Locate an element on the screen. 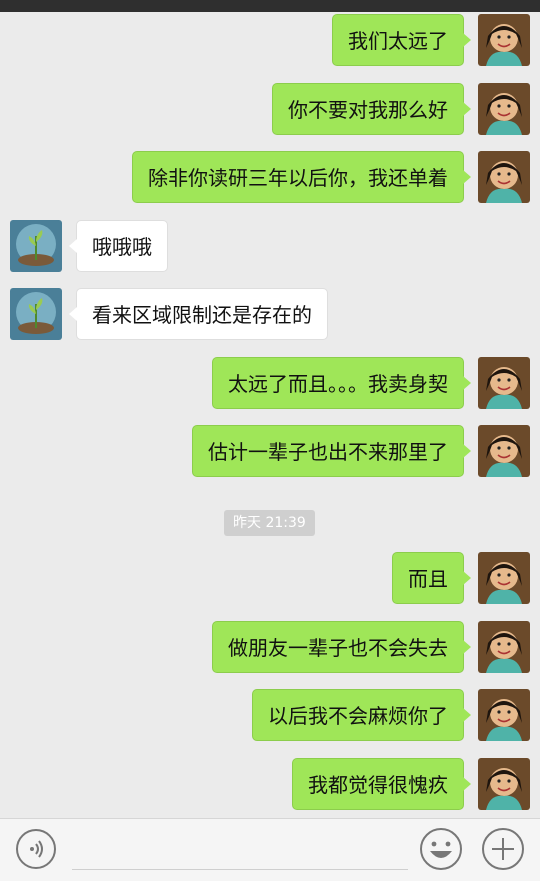  message-row: 而且 is located at coordinates (270, 580).